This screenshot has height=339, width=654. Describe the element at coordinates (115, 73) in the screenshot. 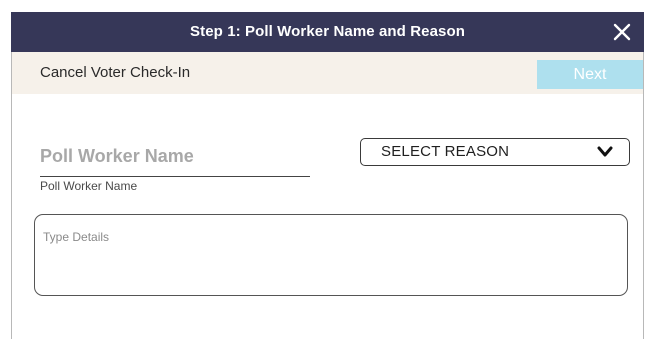

I see `cancel-voter-check-in-link: Cancel Voter Check-In` at that location.